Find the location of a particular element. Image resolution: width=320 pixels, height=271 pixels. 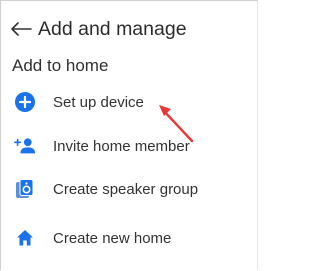

back-button is located at coordinates (23, 29).